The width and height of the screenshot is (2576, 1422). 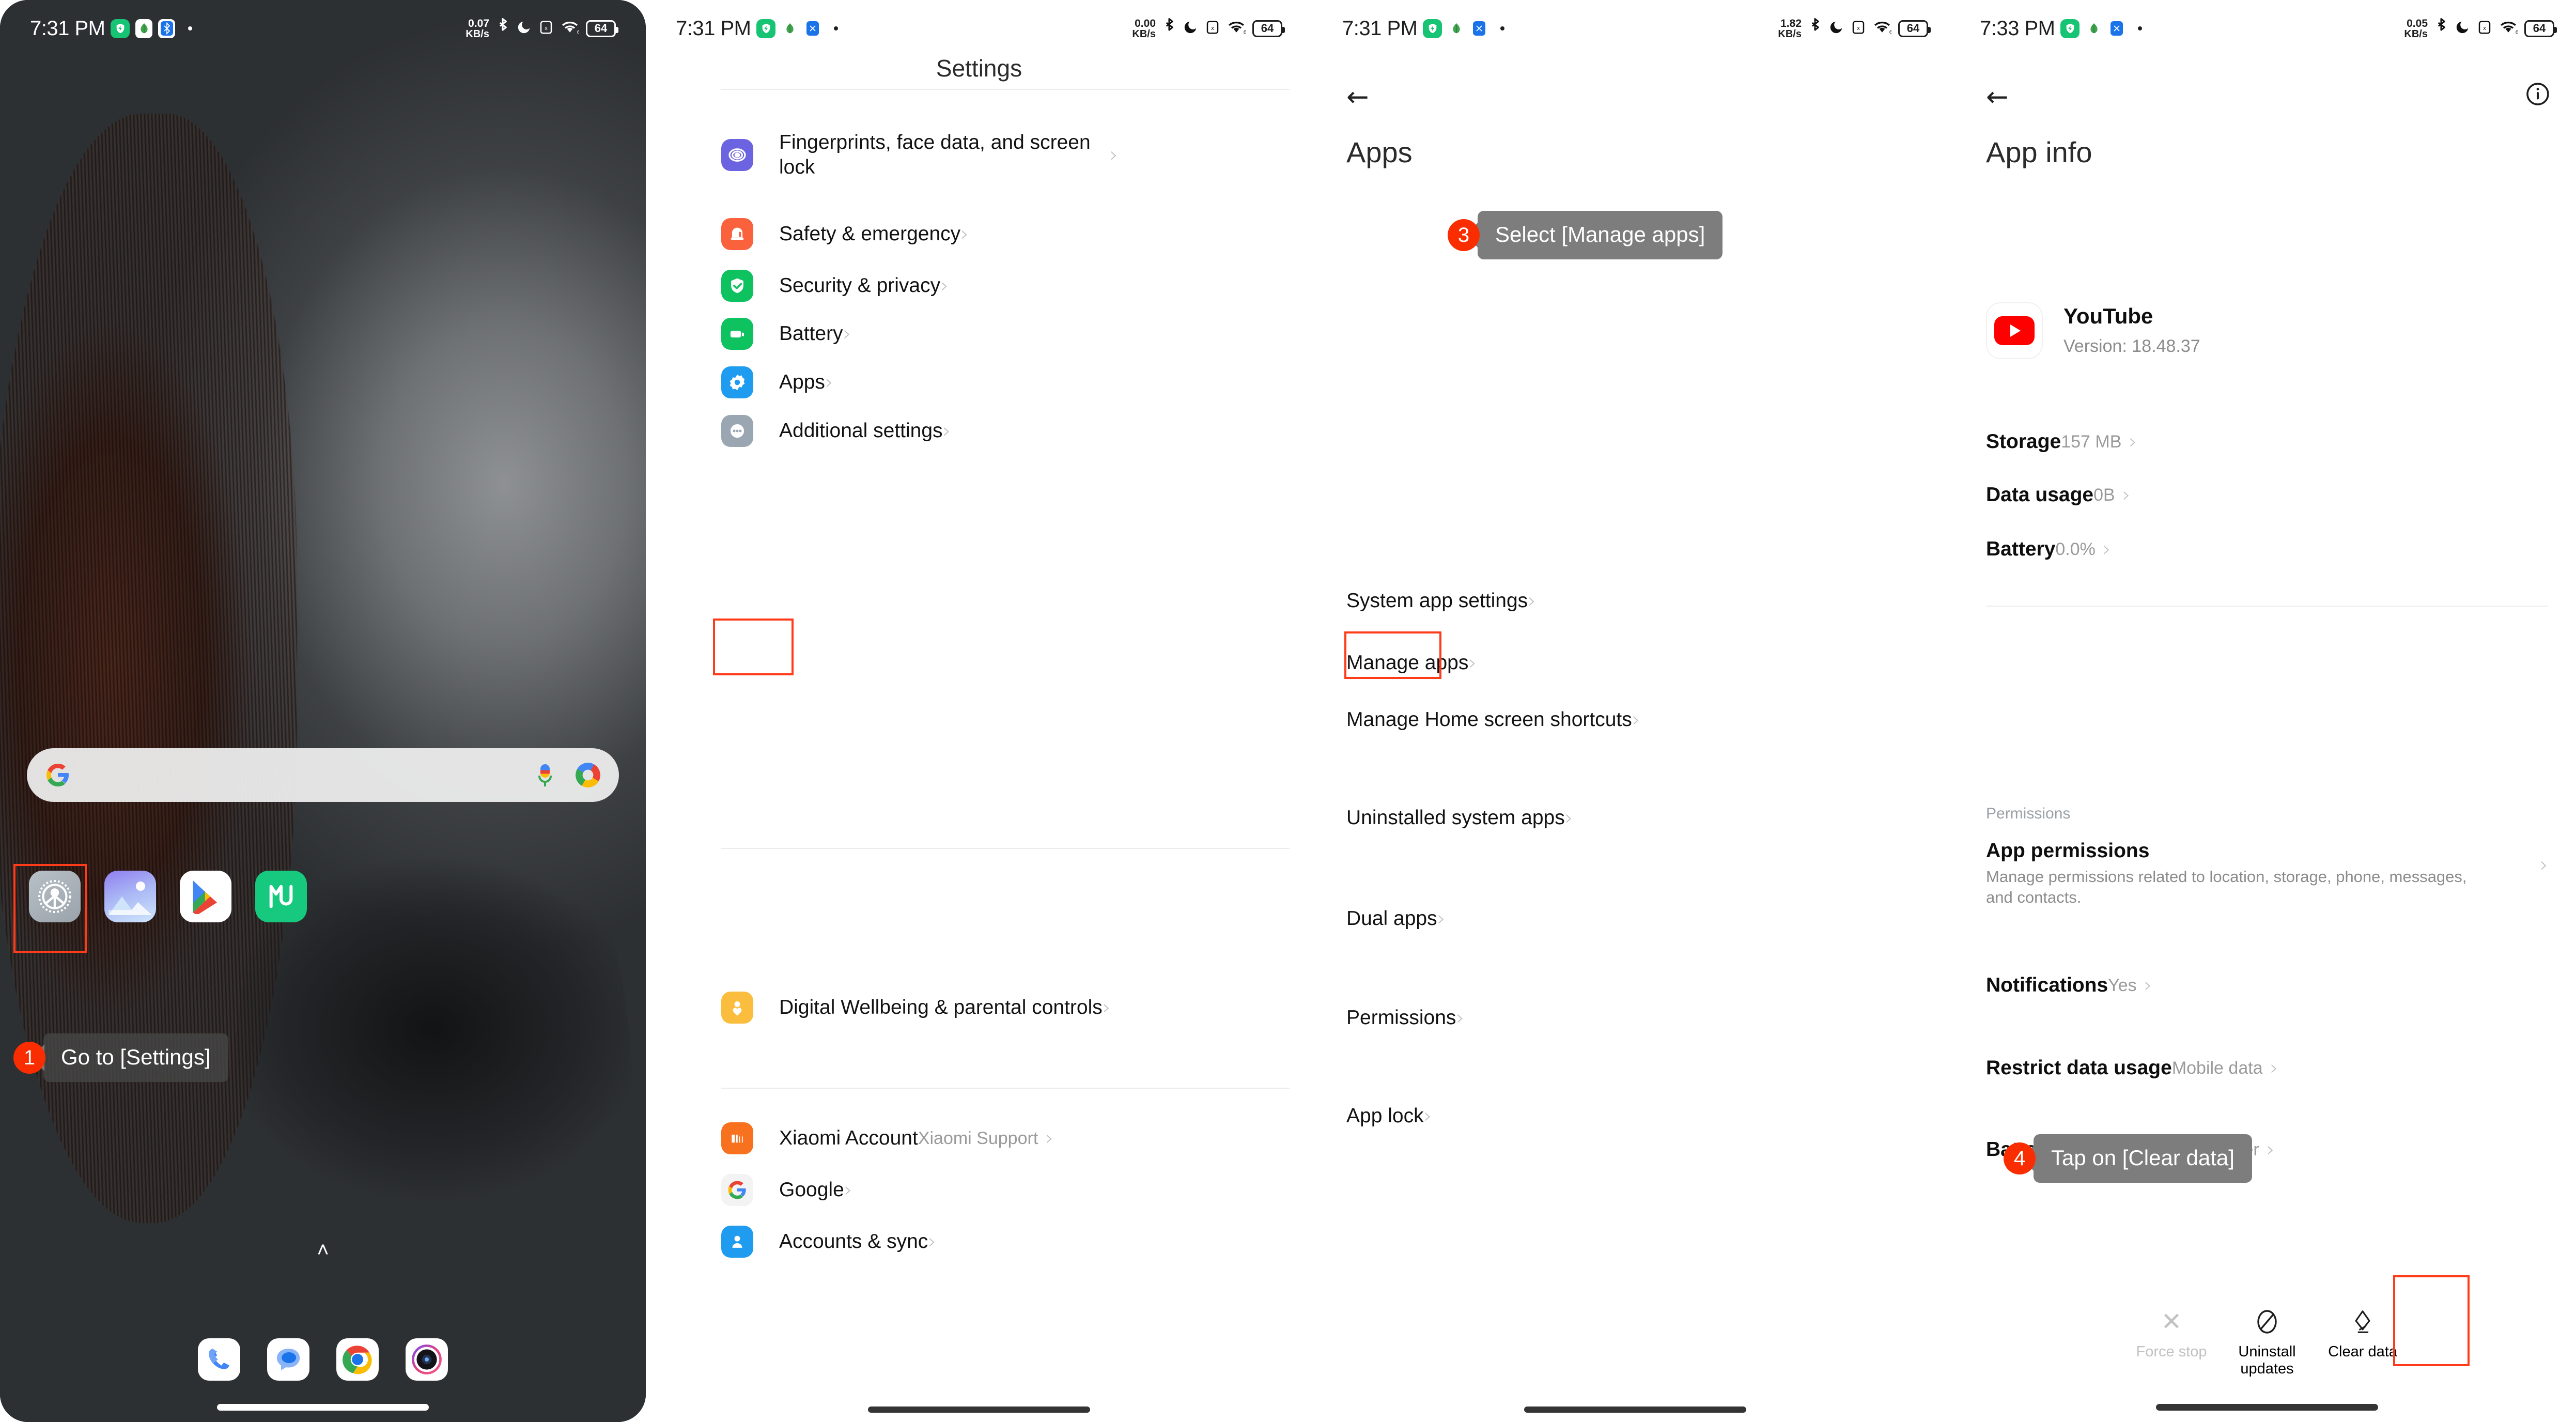 What do you see at coordinates (323, 1250) in the screenshot?
I see `app-drawer-chevron-icon: ˄` at bounding box center [323, 1250].